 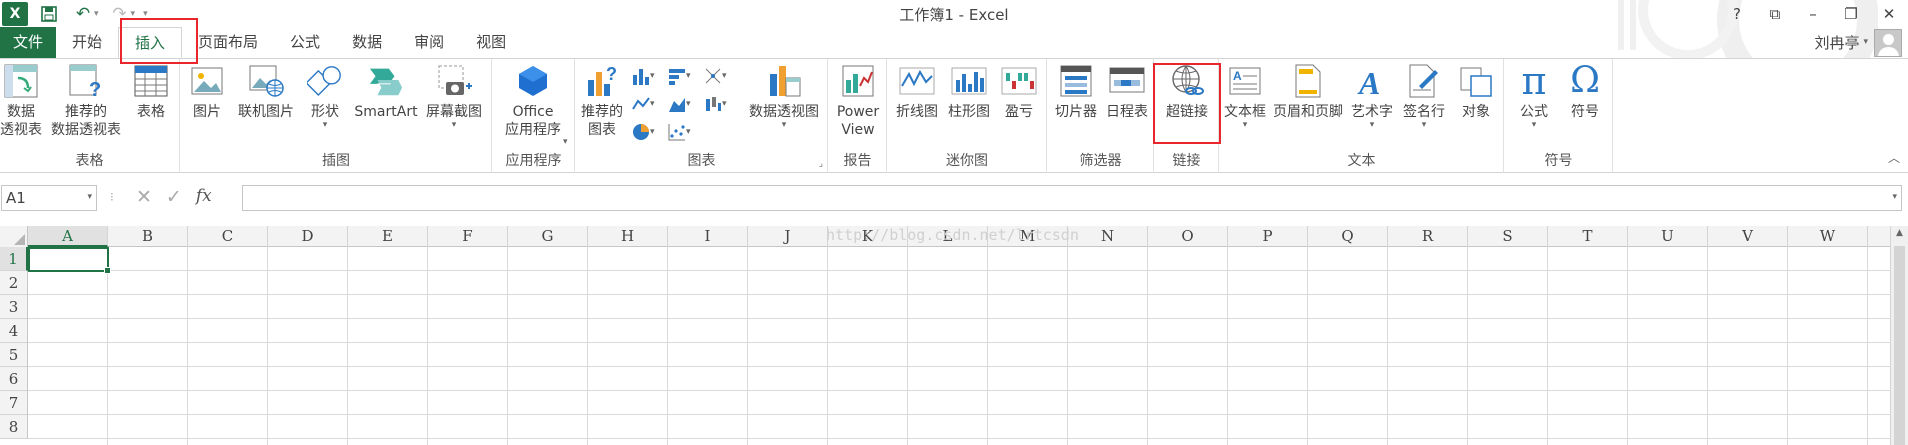 What do you see at coordinates (325, 96) in the screenshot?
I see `shapes-button: 形状 ▾` at bounding box center [325, 96].